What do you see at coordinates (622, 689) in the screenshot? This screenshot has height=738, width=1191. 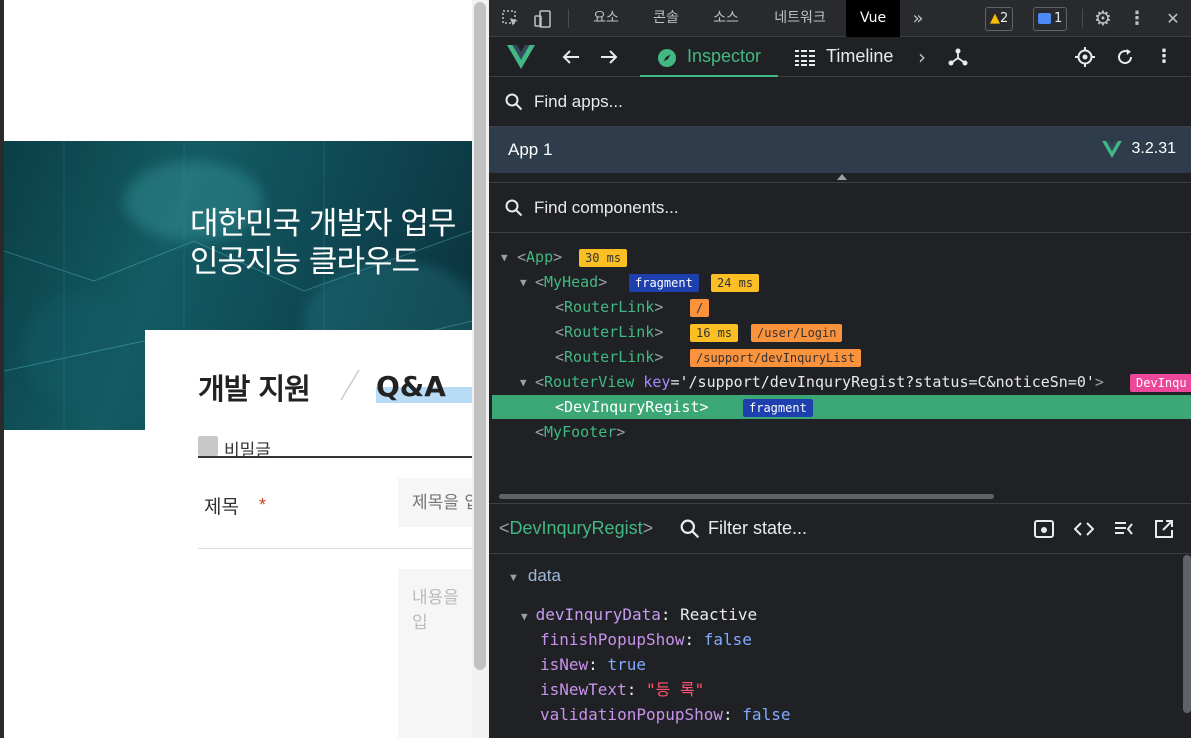 I see `state-row: isNewText: "등 록"` at bounding box center [622, 689].